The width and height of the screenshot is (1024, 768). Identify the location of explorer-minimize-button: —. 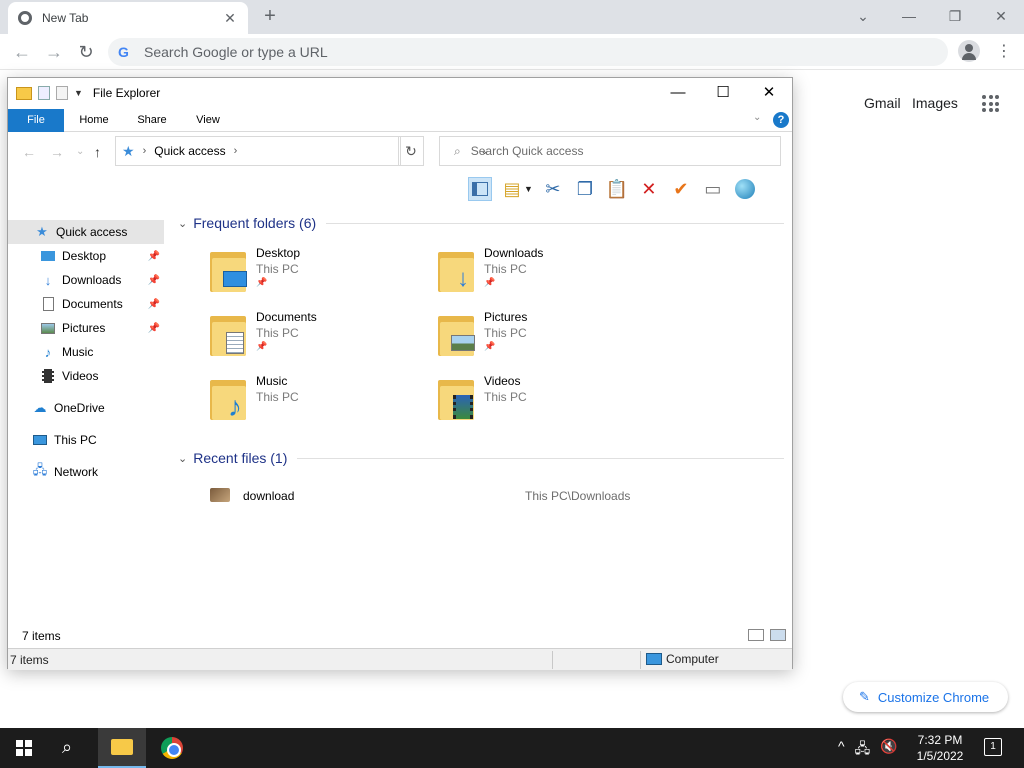
(678, 93).